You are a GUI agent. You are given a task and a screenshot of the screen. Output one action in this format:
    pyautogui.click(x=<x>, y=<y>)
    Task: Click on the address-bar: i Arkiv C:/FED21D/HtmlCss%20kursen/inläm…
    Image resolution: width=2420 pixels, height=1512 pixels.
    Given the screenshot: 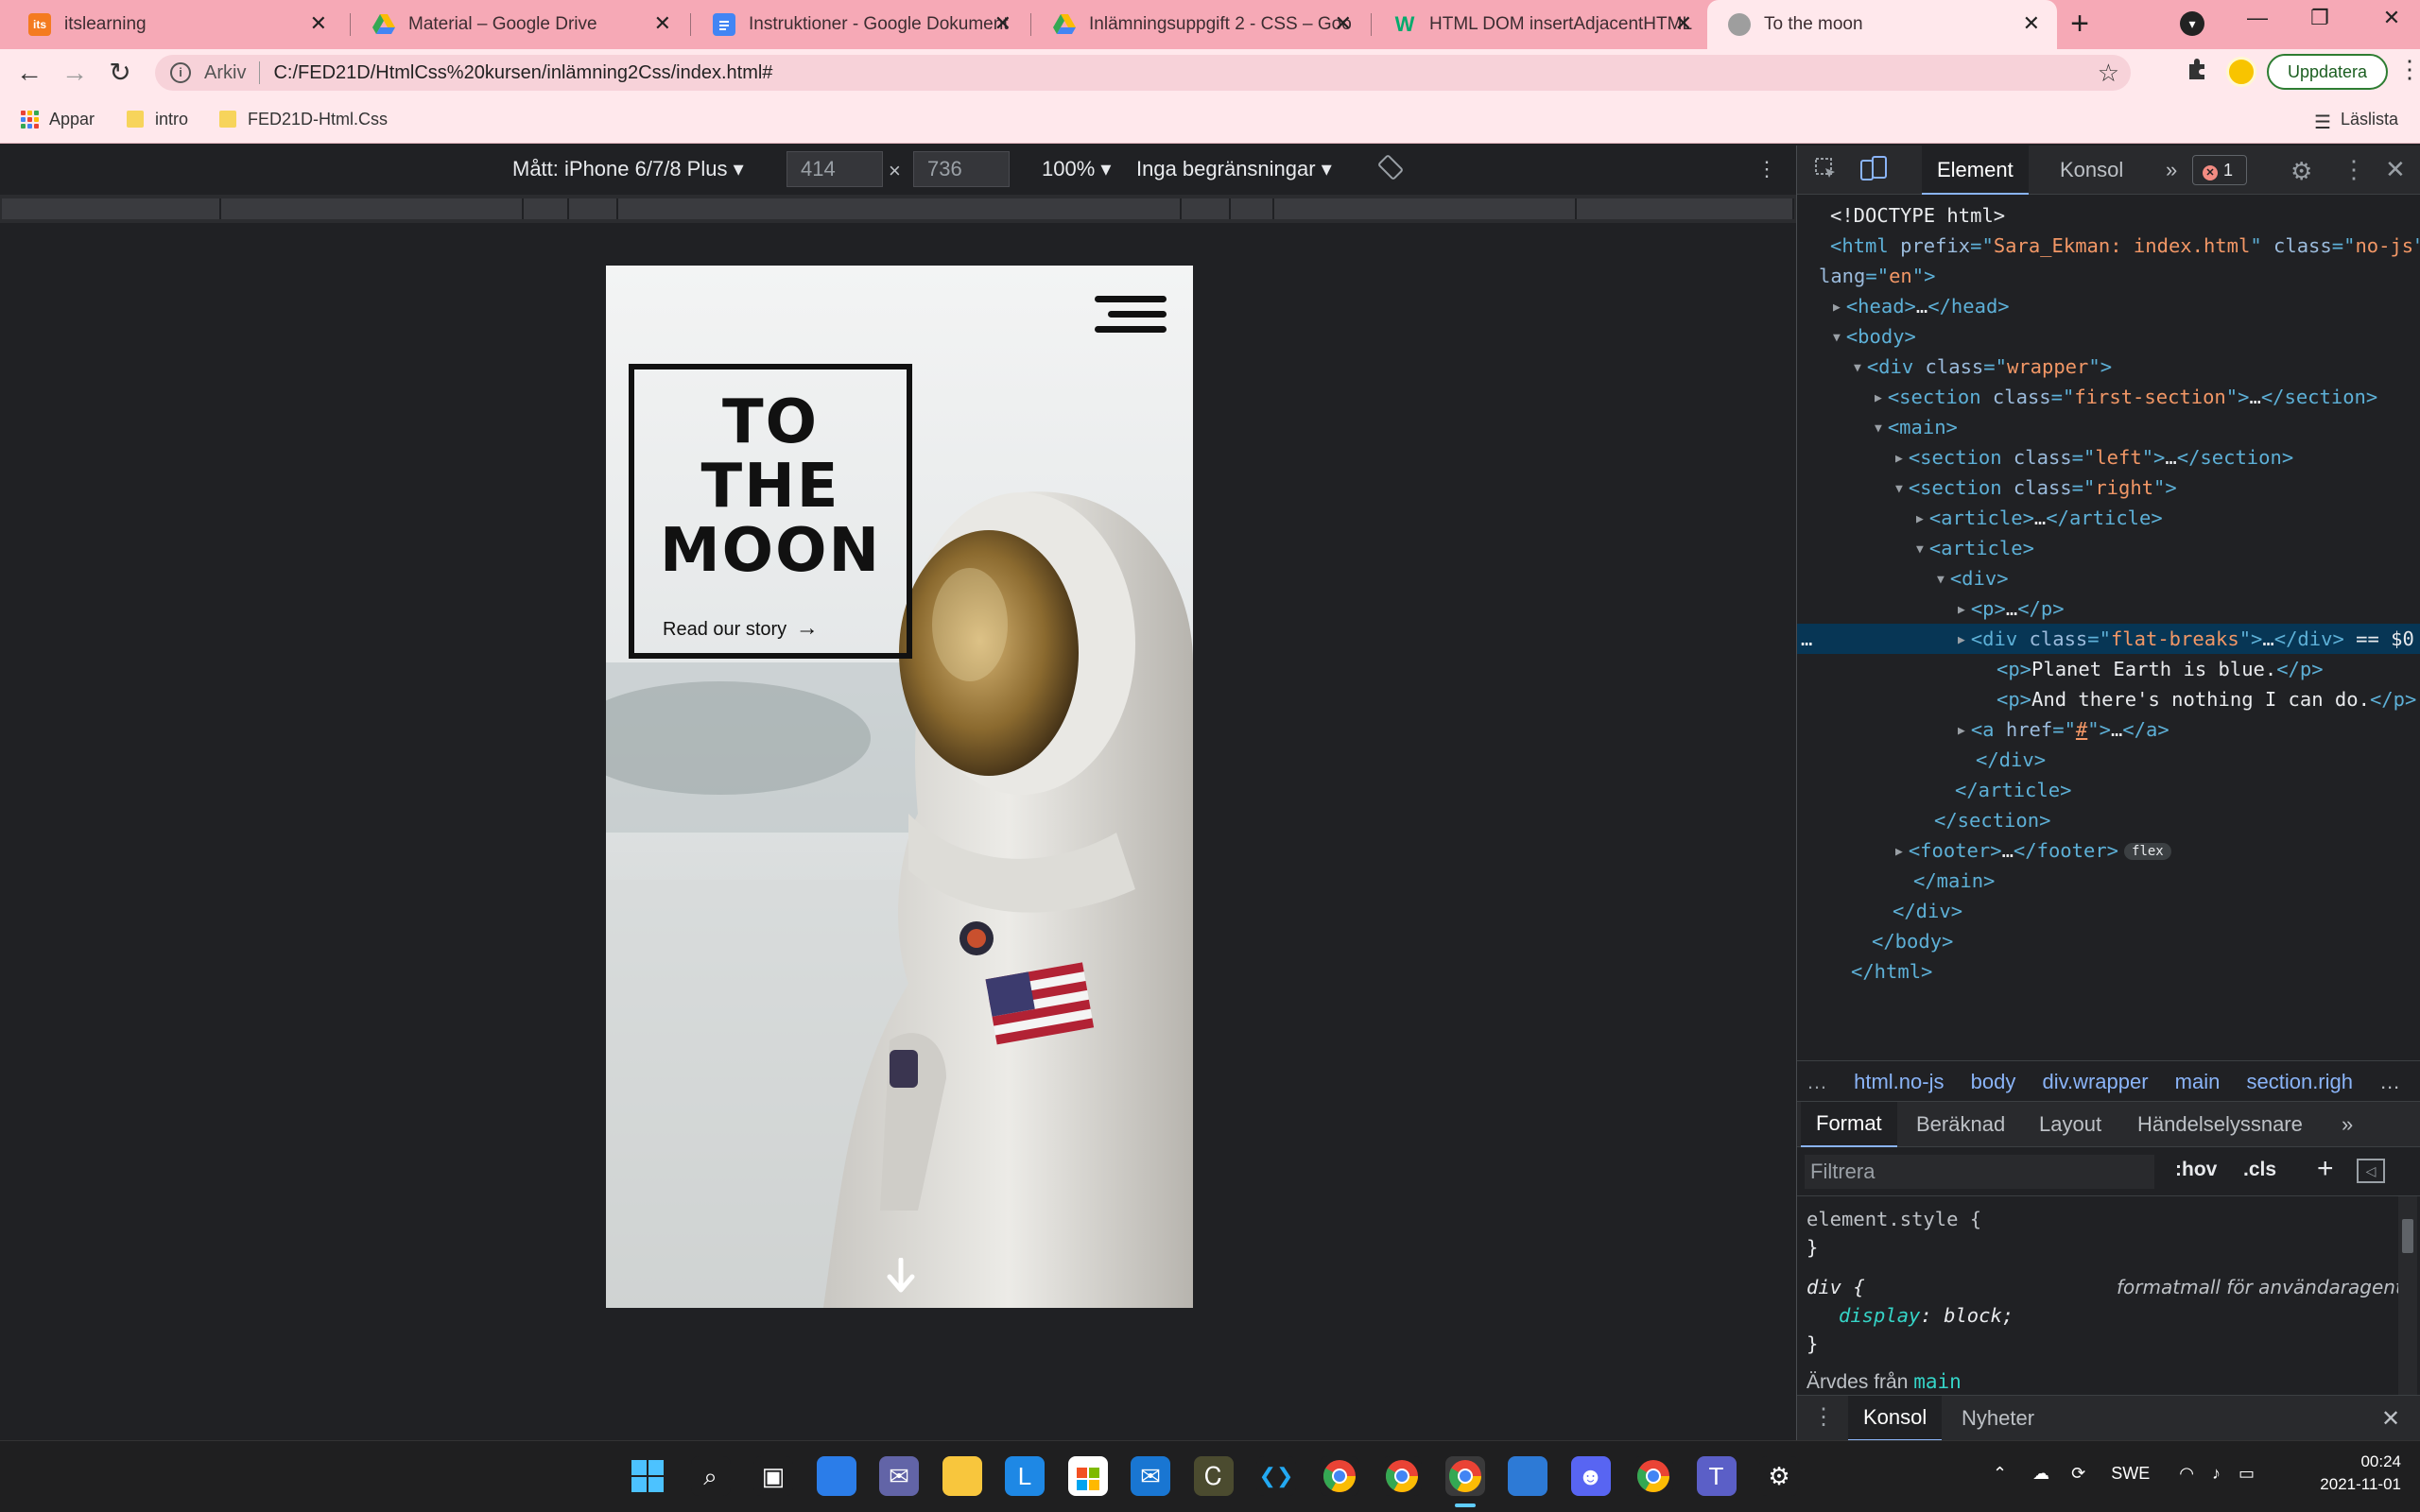 What is the action you would take?
    pyautogui.click(x=1143, y=73)
    